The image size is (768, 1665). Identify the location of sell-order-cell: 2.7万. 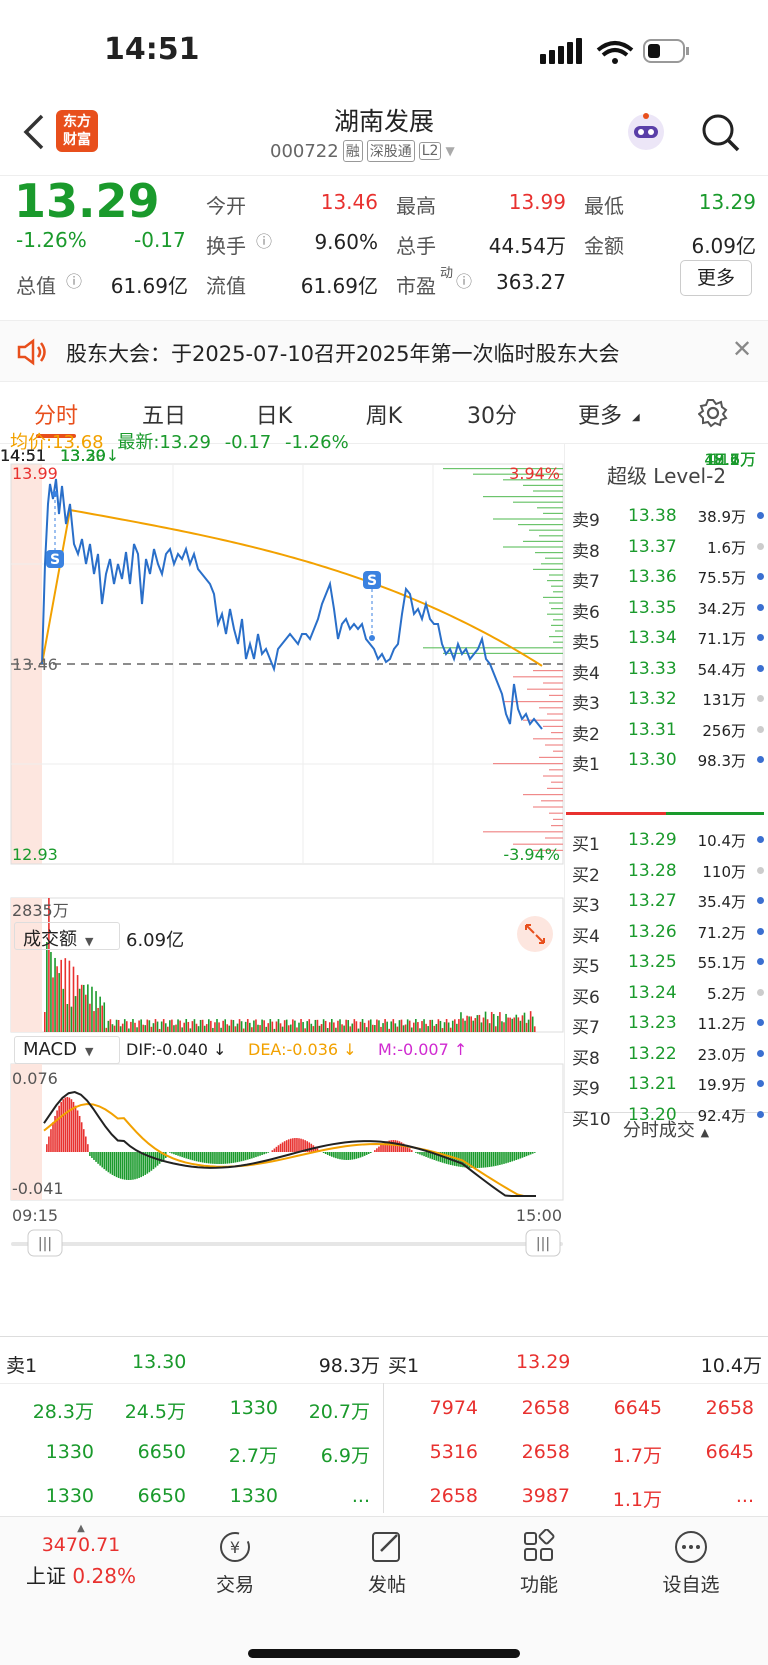
(253, 1456).